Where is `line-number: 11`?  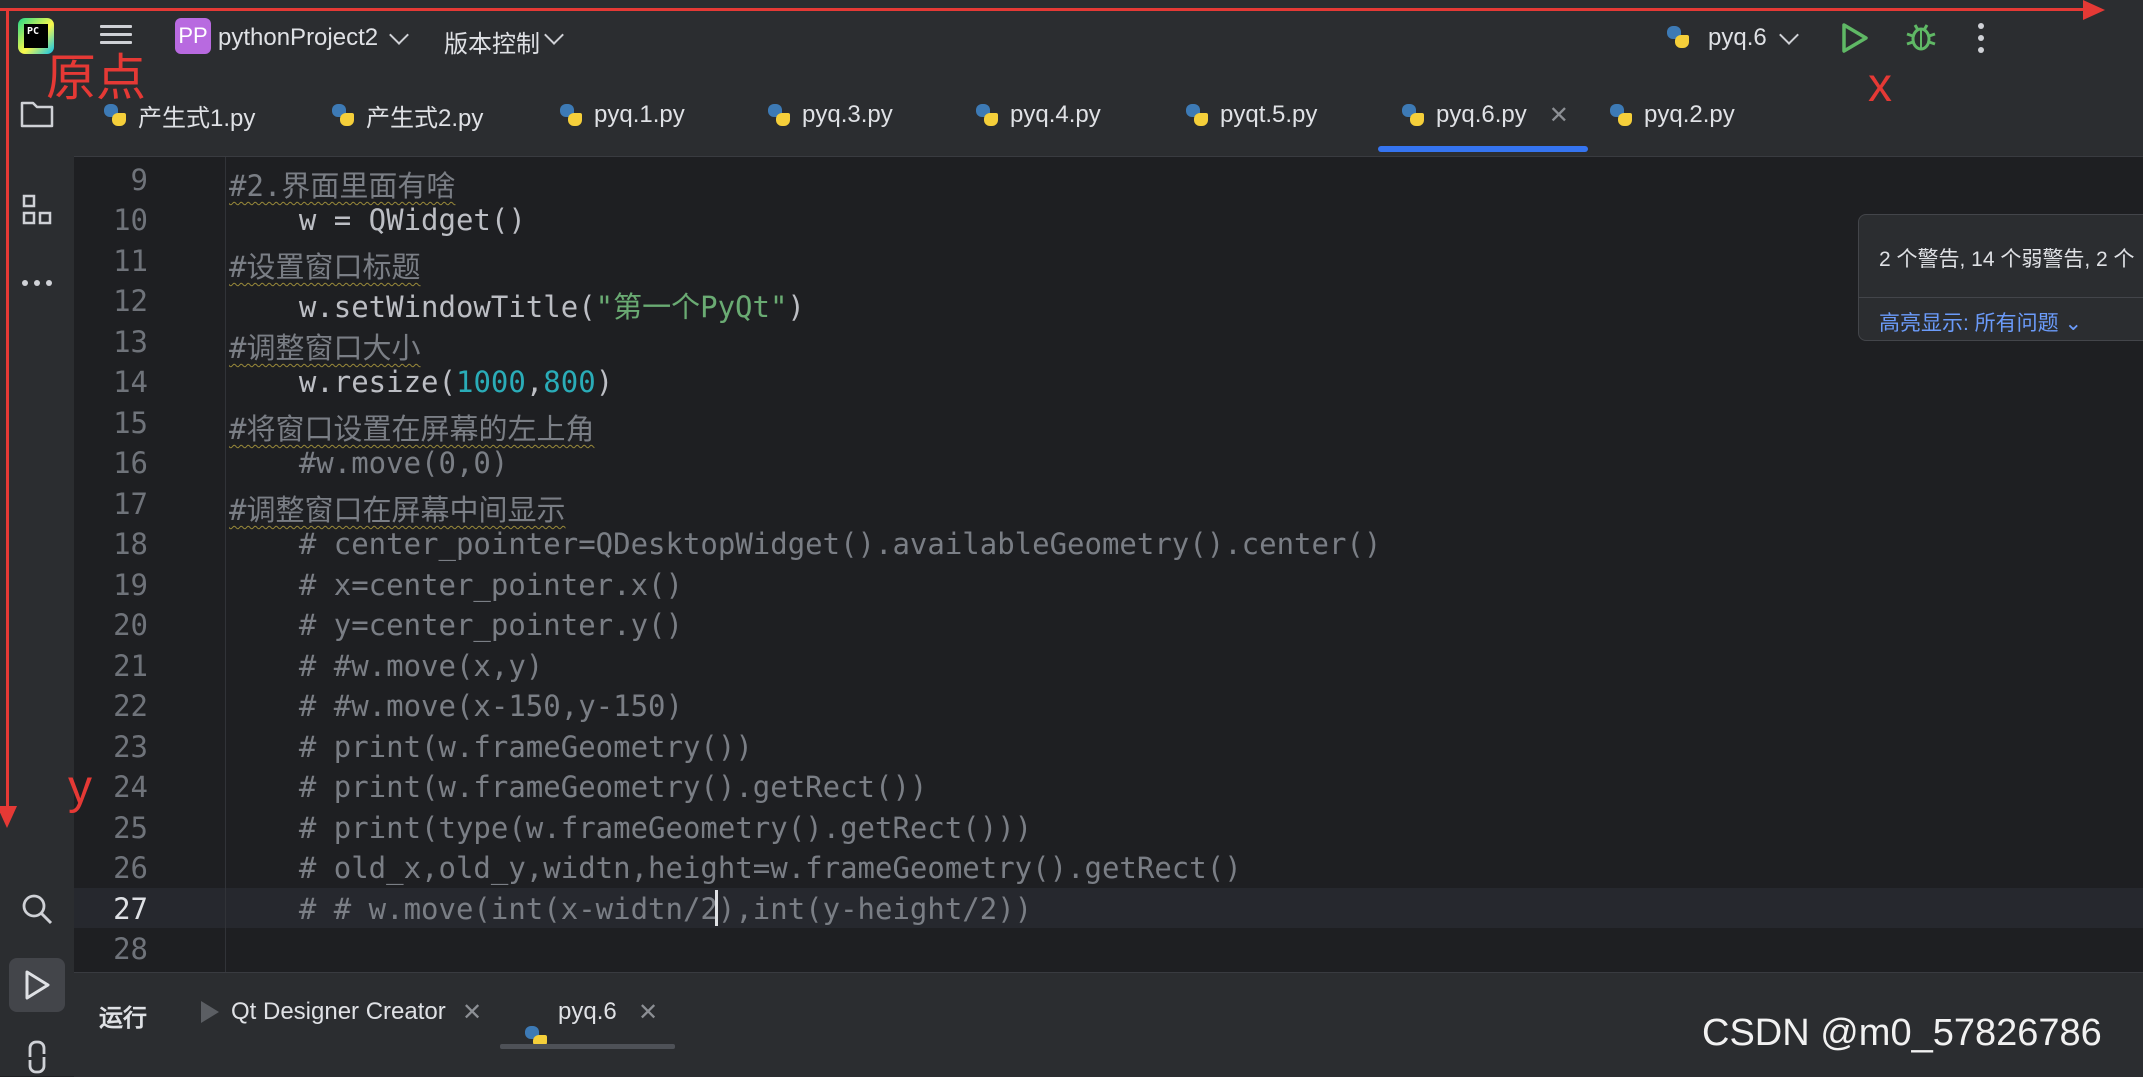 line-number: 11 is located at coordinates (130, 261).